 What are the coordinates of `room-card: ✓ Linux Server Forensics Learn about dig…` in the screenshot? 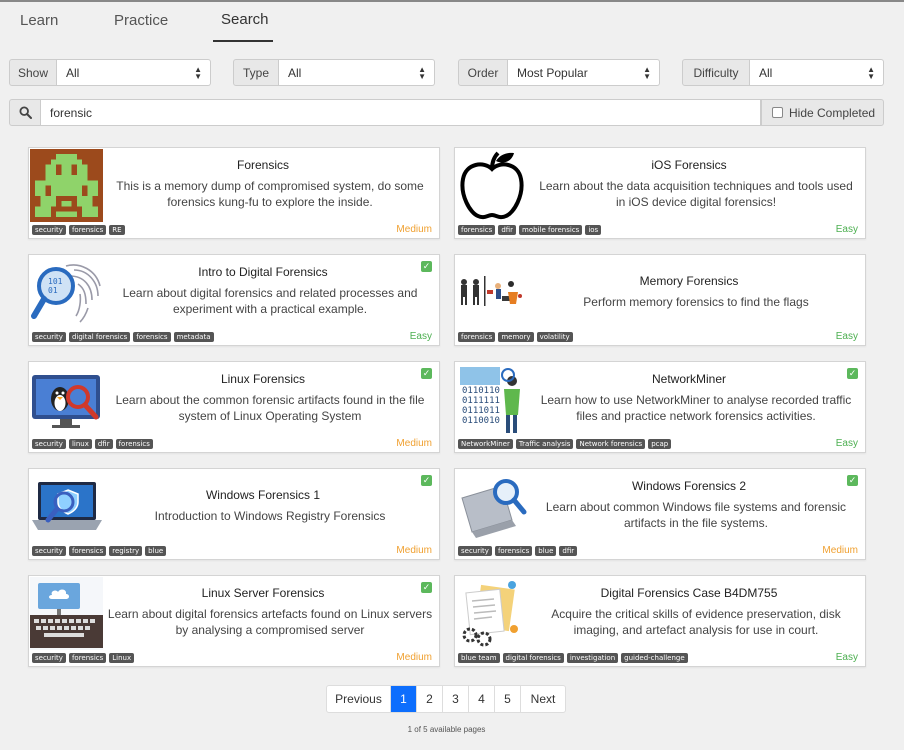 It's located at (234, 621).